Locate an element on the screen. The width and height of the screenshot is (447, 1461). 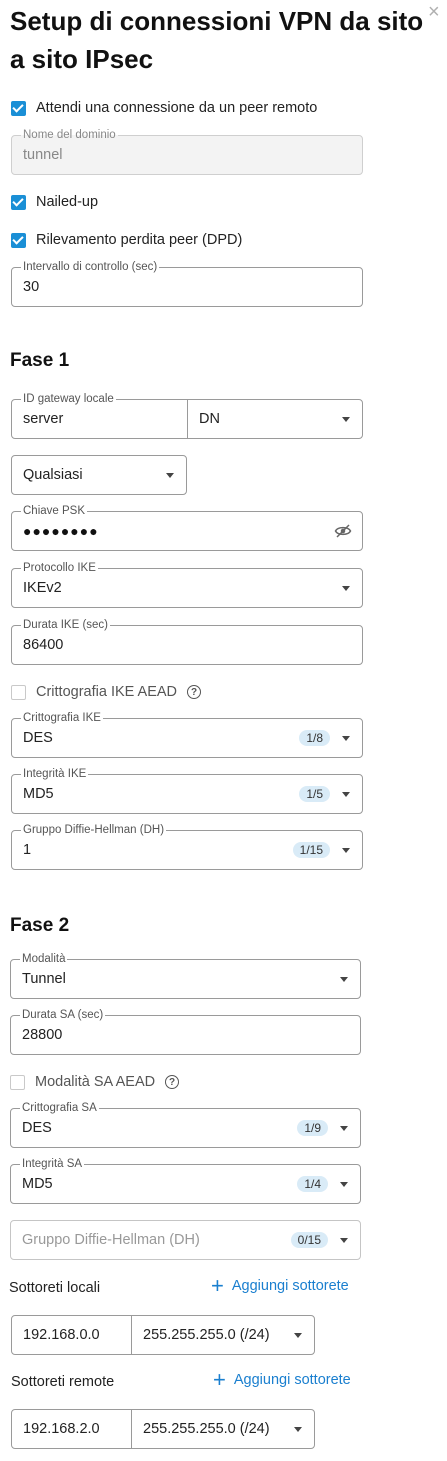
mode-value: Tunnel is located at coordinates (175, 979).